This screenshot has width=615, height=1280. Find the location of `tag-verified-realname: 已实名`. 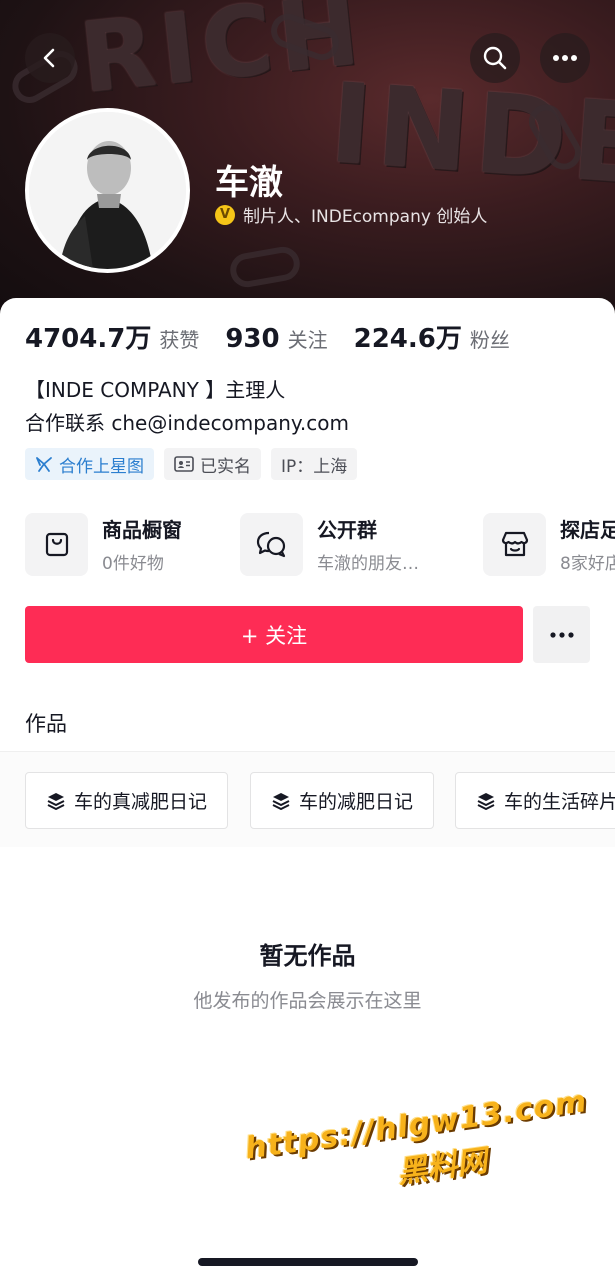

tag-verified-realname: 已实名 is located at coordinates (212, 464).